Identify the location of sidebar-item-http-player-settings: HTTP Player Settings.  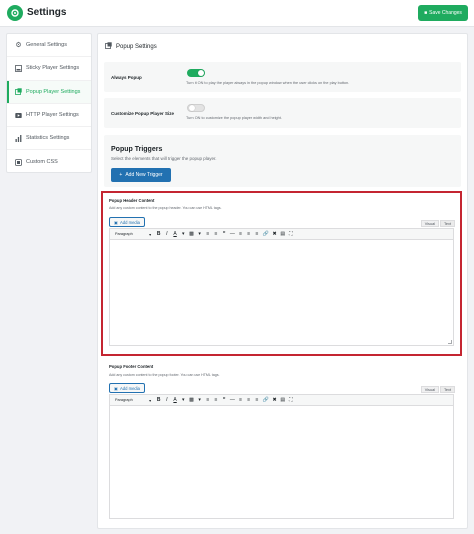
(49, 116).